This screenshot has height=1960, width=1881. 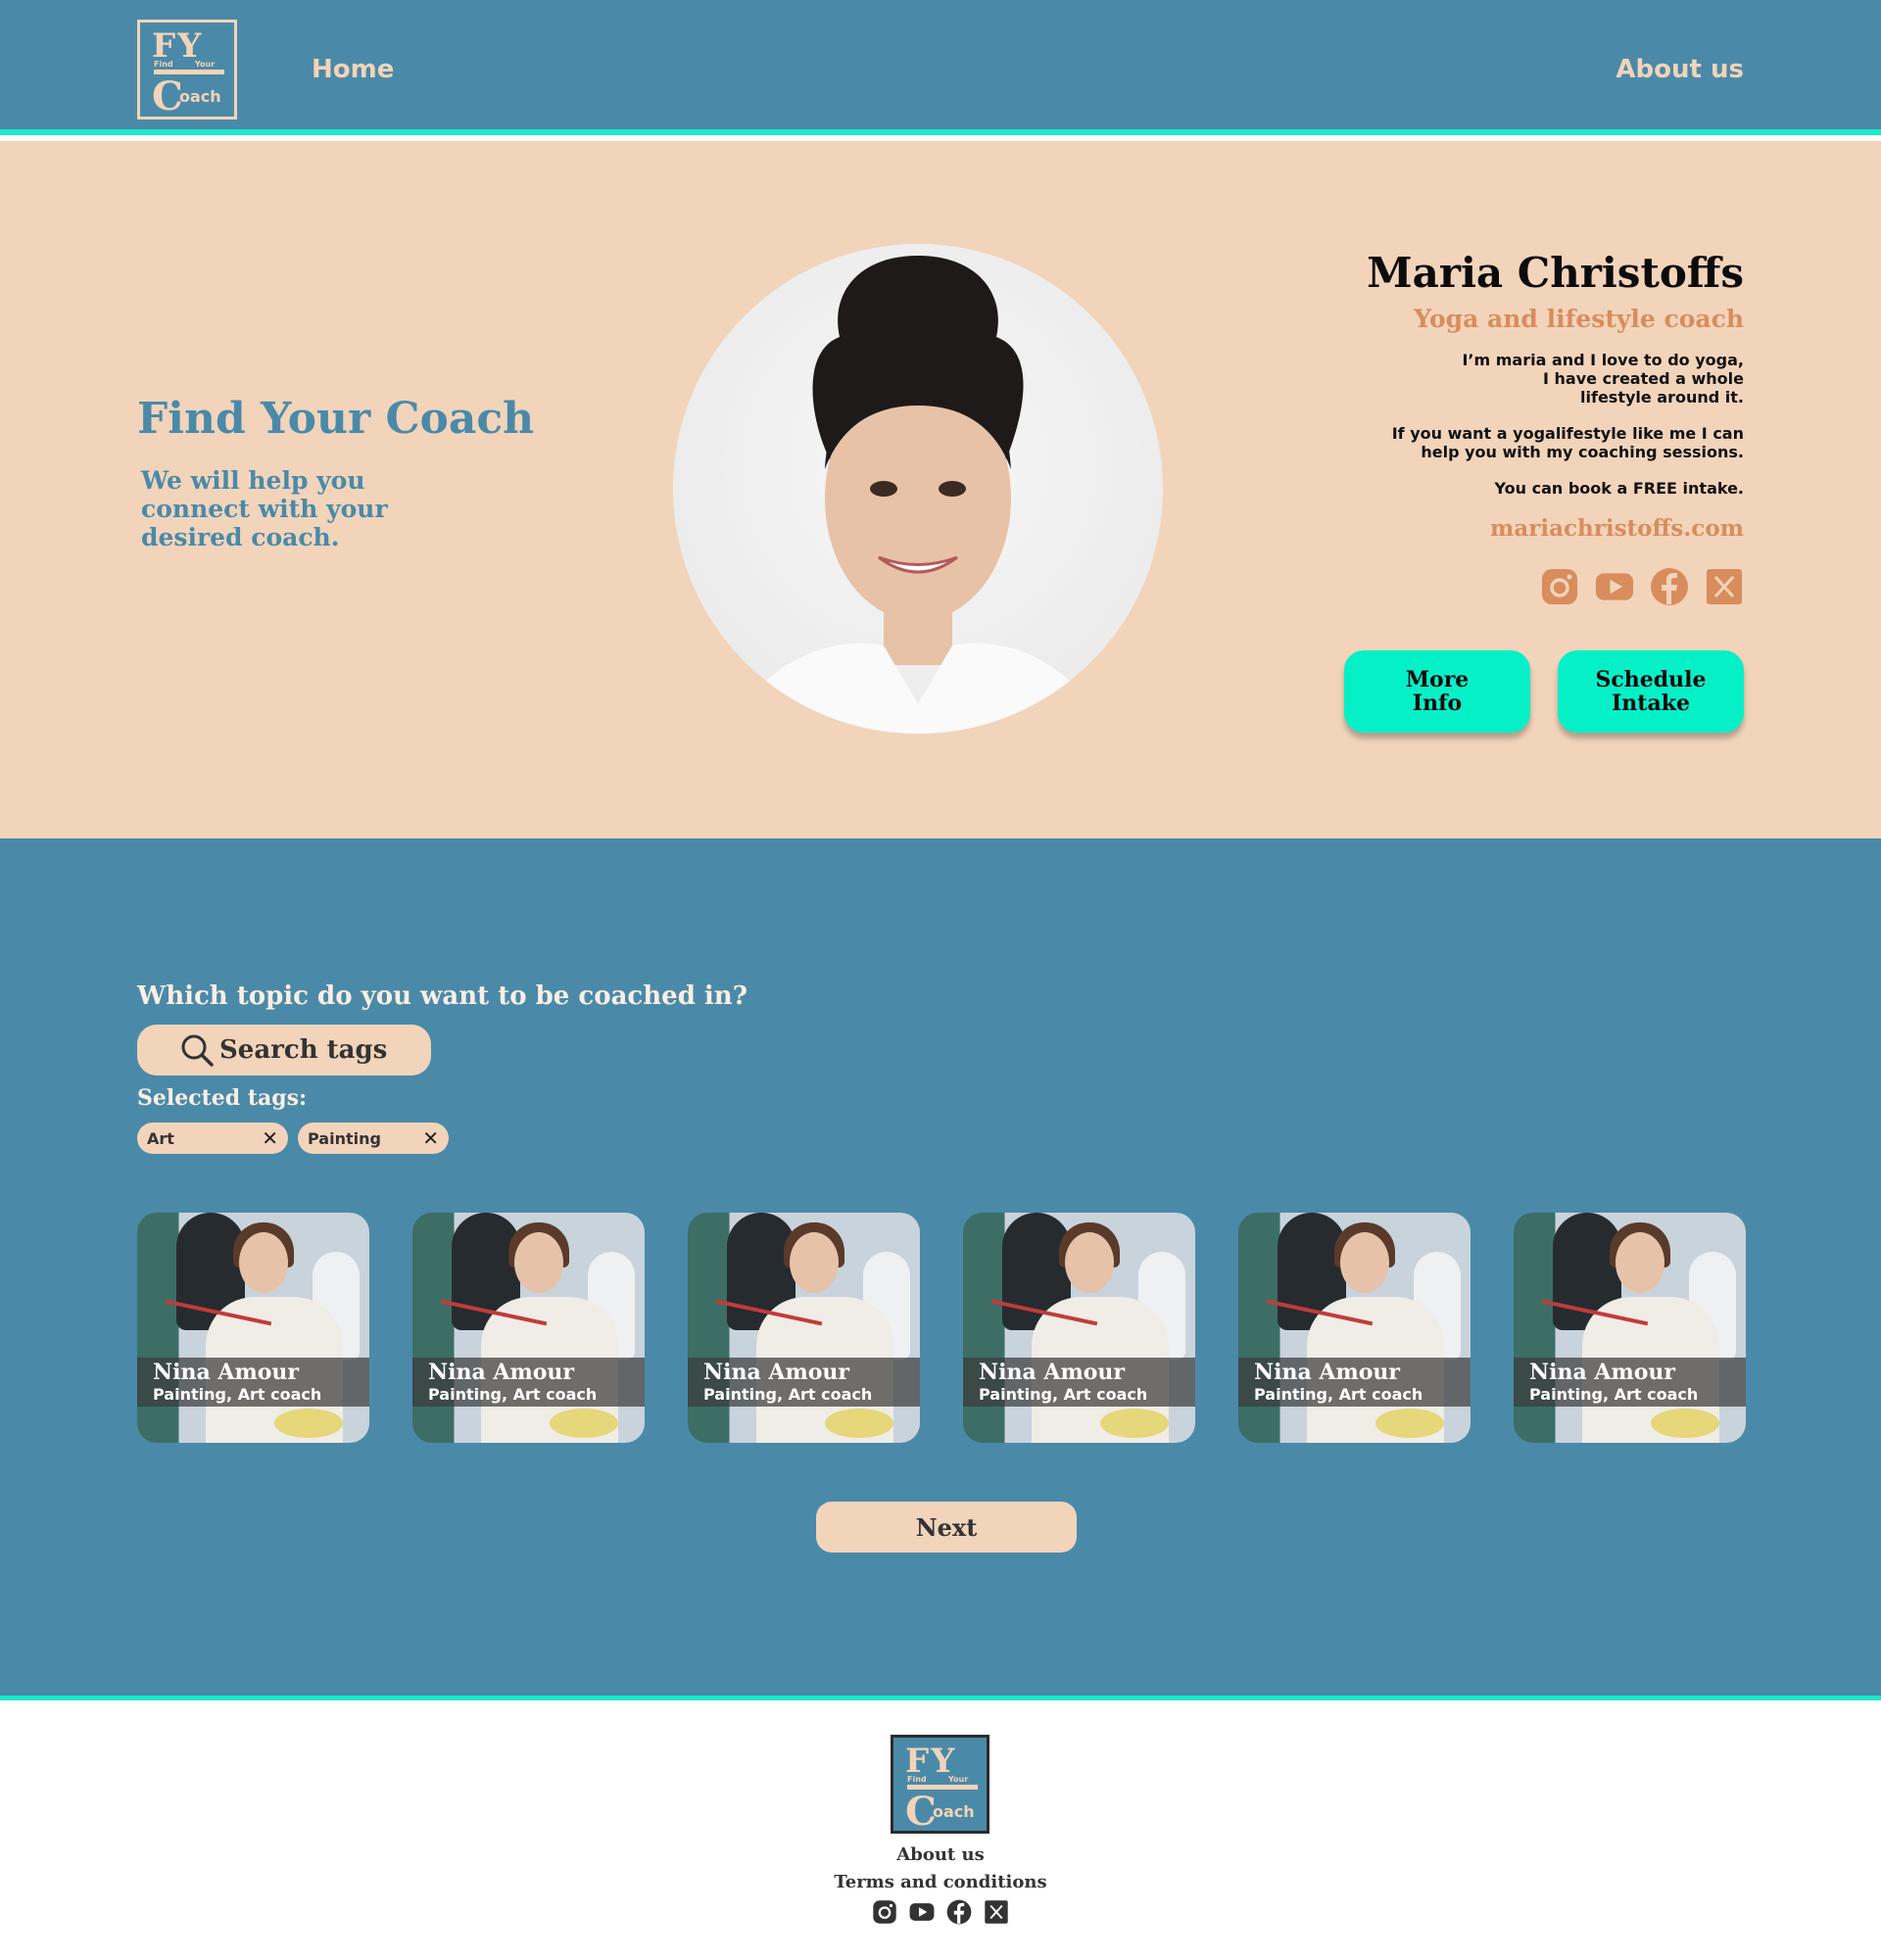 I want to click on search-icon, so click(x=197, y=1050).